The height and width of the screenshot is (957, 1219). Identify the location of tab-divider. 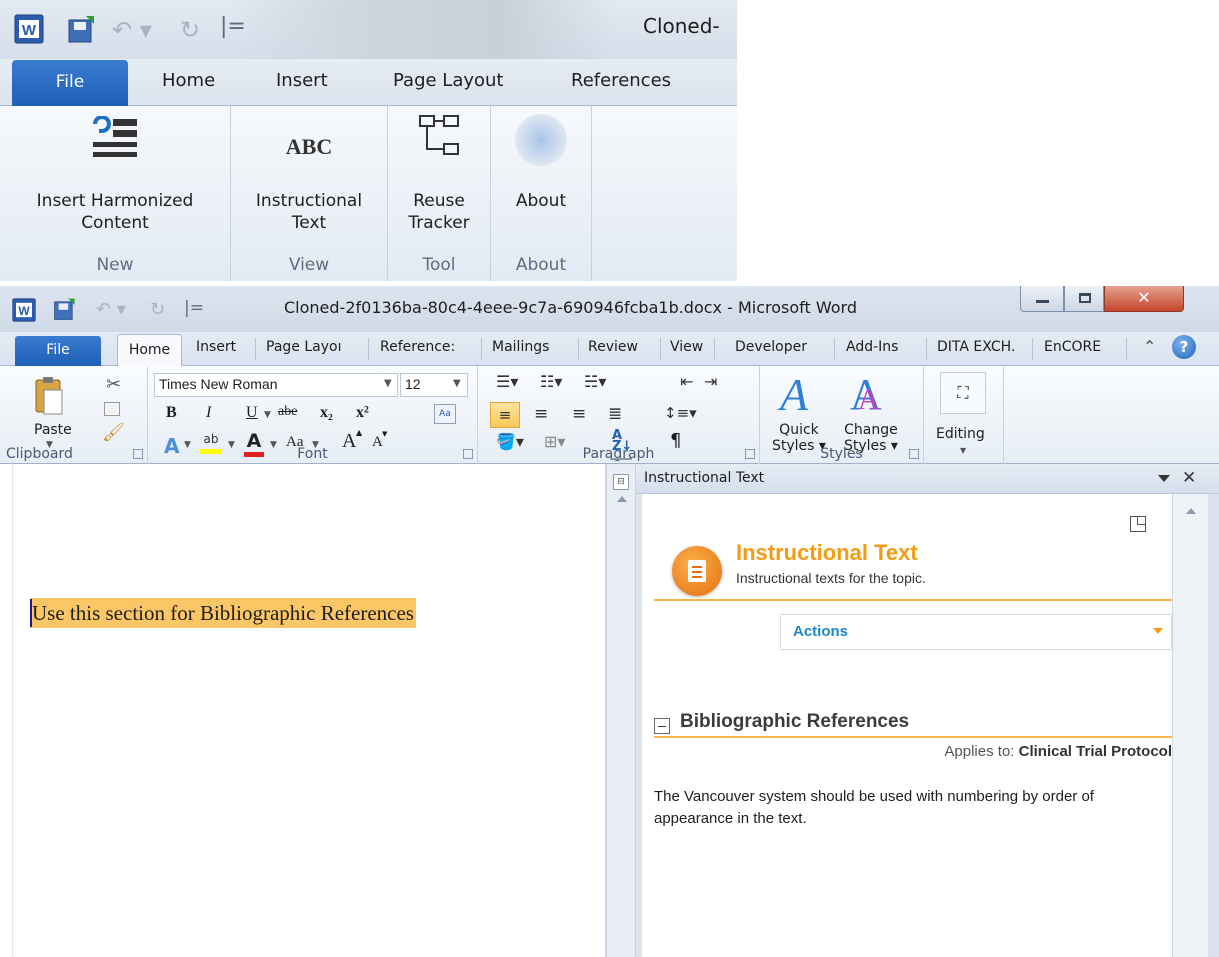
(834, 349).